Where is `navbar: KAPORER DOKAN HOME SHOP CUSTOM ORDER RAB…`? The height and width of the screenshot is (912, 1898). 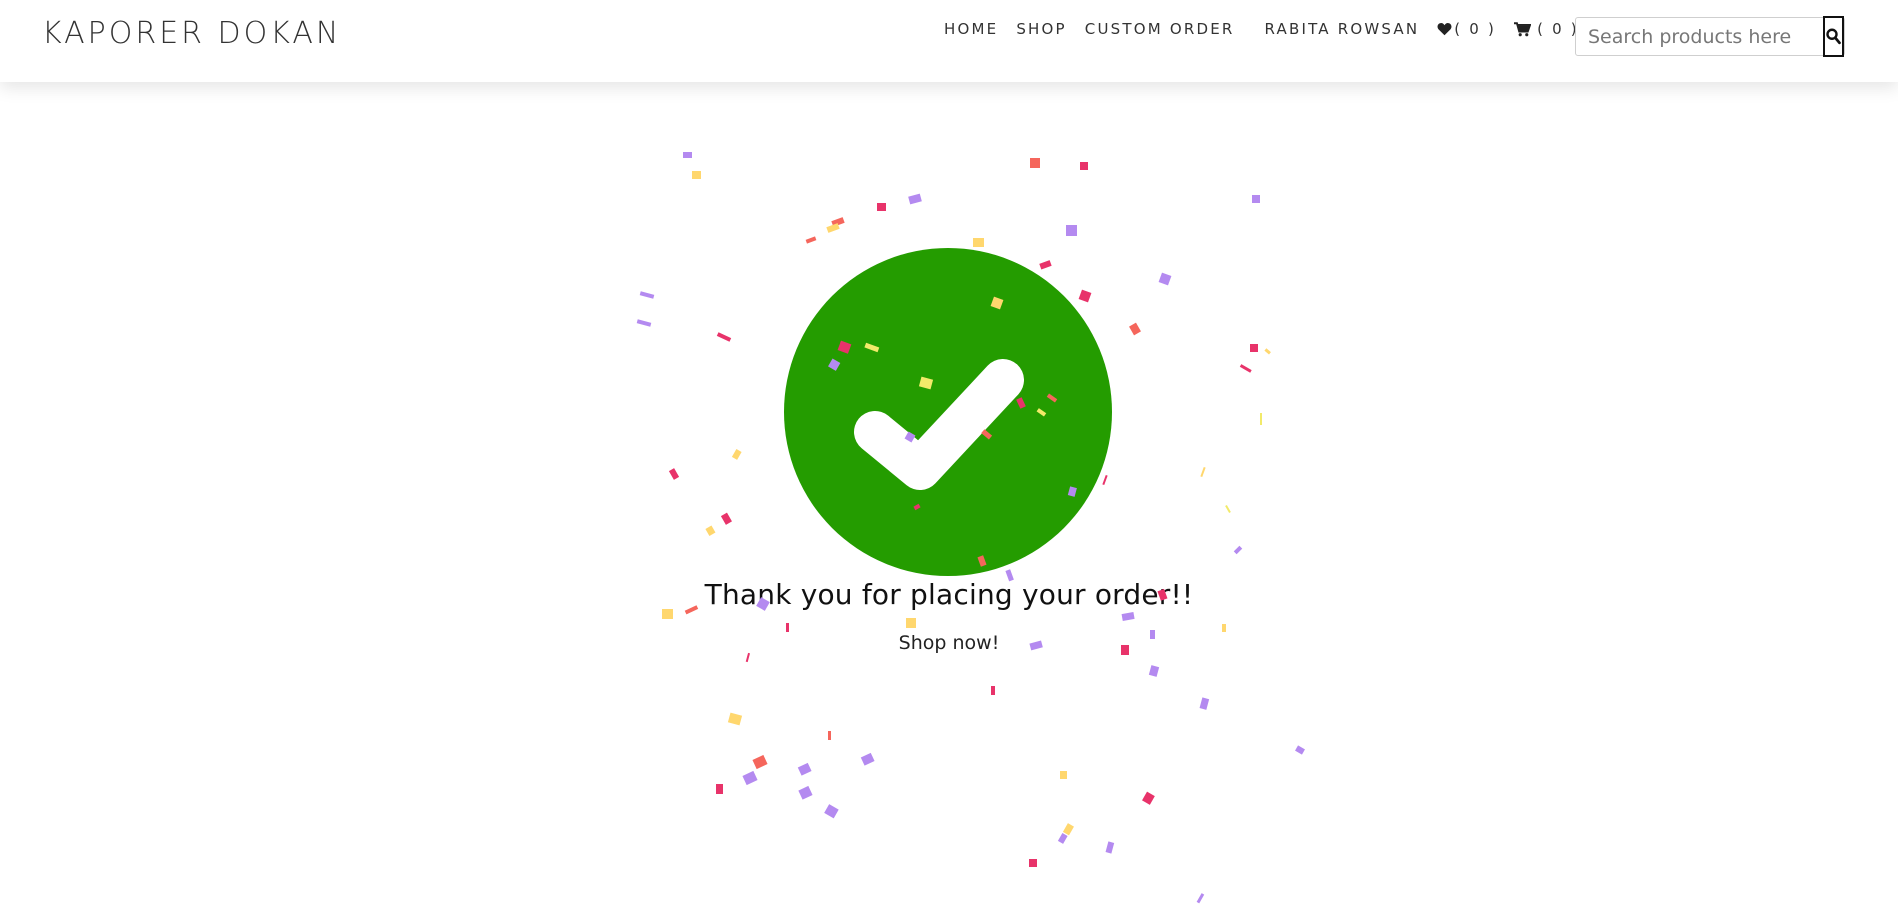
navbar: KAPORER DOKAN HOME SHOP CUSTOM ORDER RAB… is located at coordinates (949, 41).